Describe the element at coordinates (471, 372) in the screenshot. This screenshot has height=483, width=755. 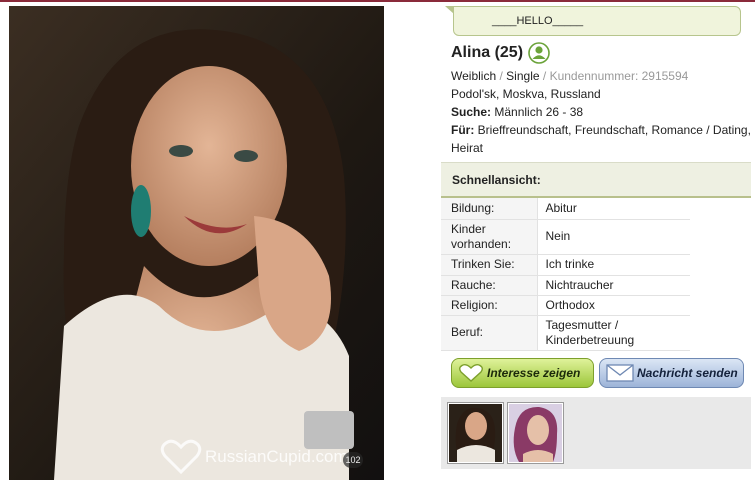
I see `heart-icon` at that location.